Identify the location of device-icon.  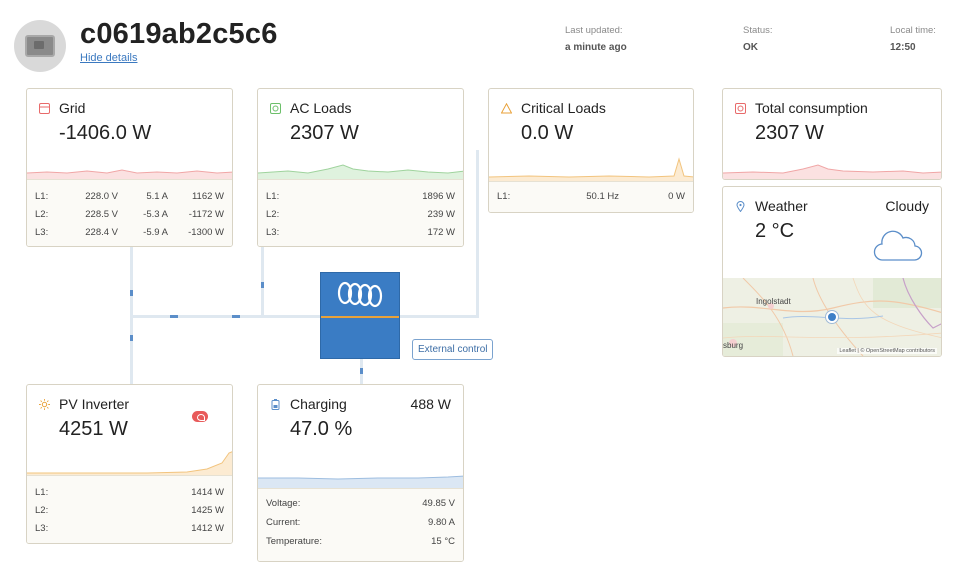
(40, 46).